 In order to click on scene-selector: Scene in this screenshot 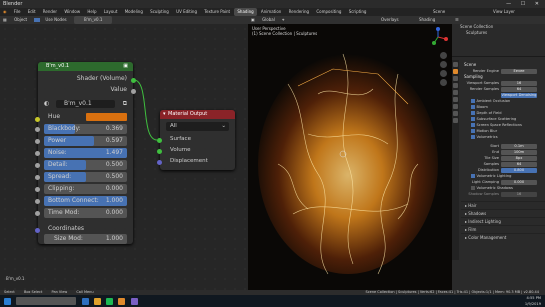, I will do `click(439, 12)`.